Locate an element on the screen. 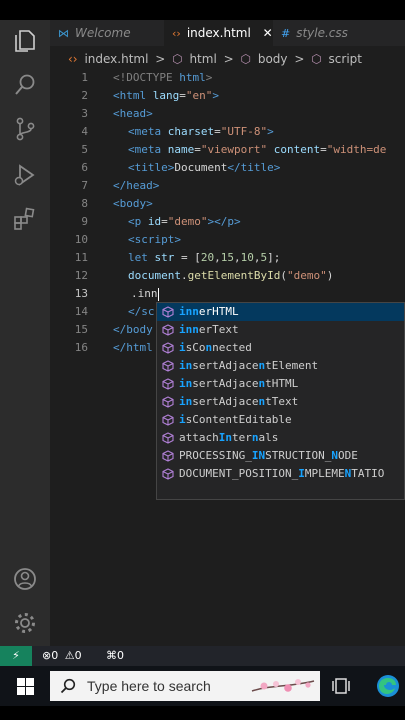  problems-indicator: ⊗0 ⚠0 is located at coordinates (62, 656).